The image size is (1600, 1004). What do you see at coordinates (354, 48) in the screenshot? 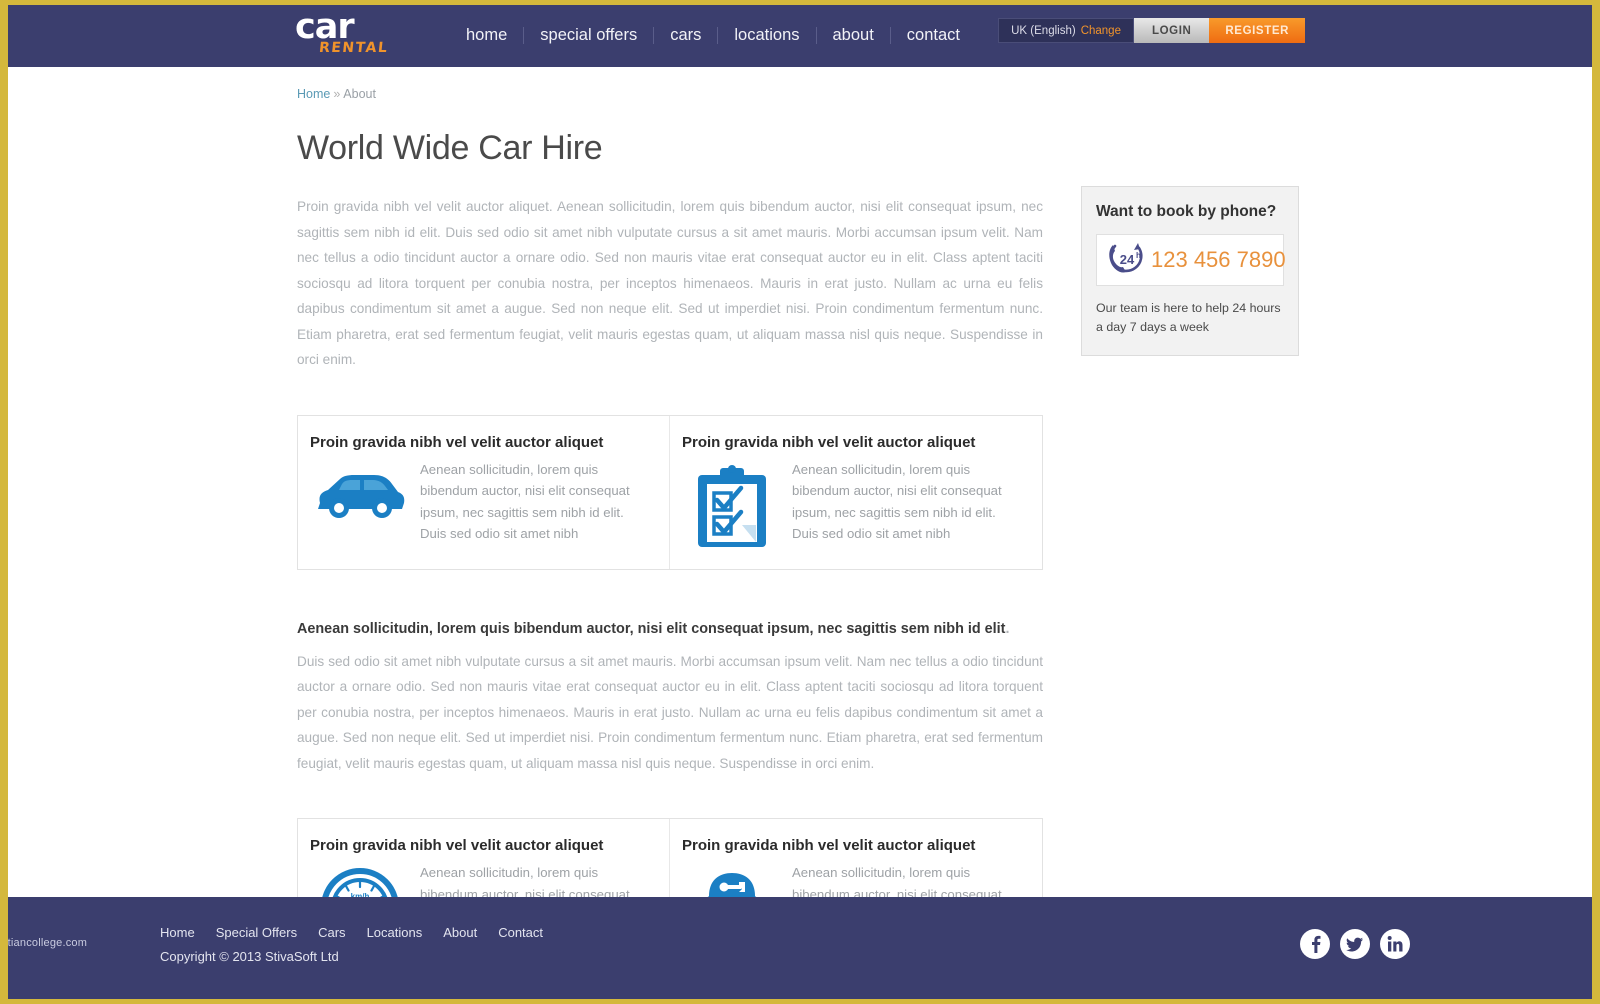
I see `logo-secondary-text: RENTAL` at bounding box center [354, 48].